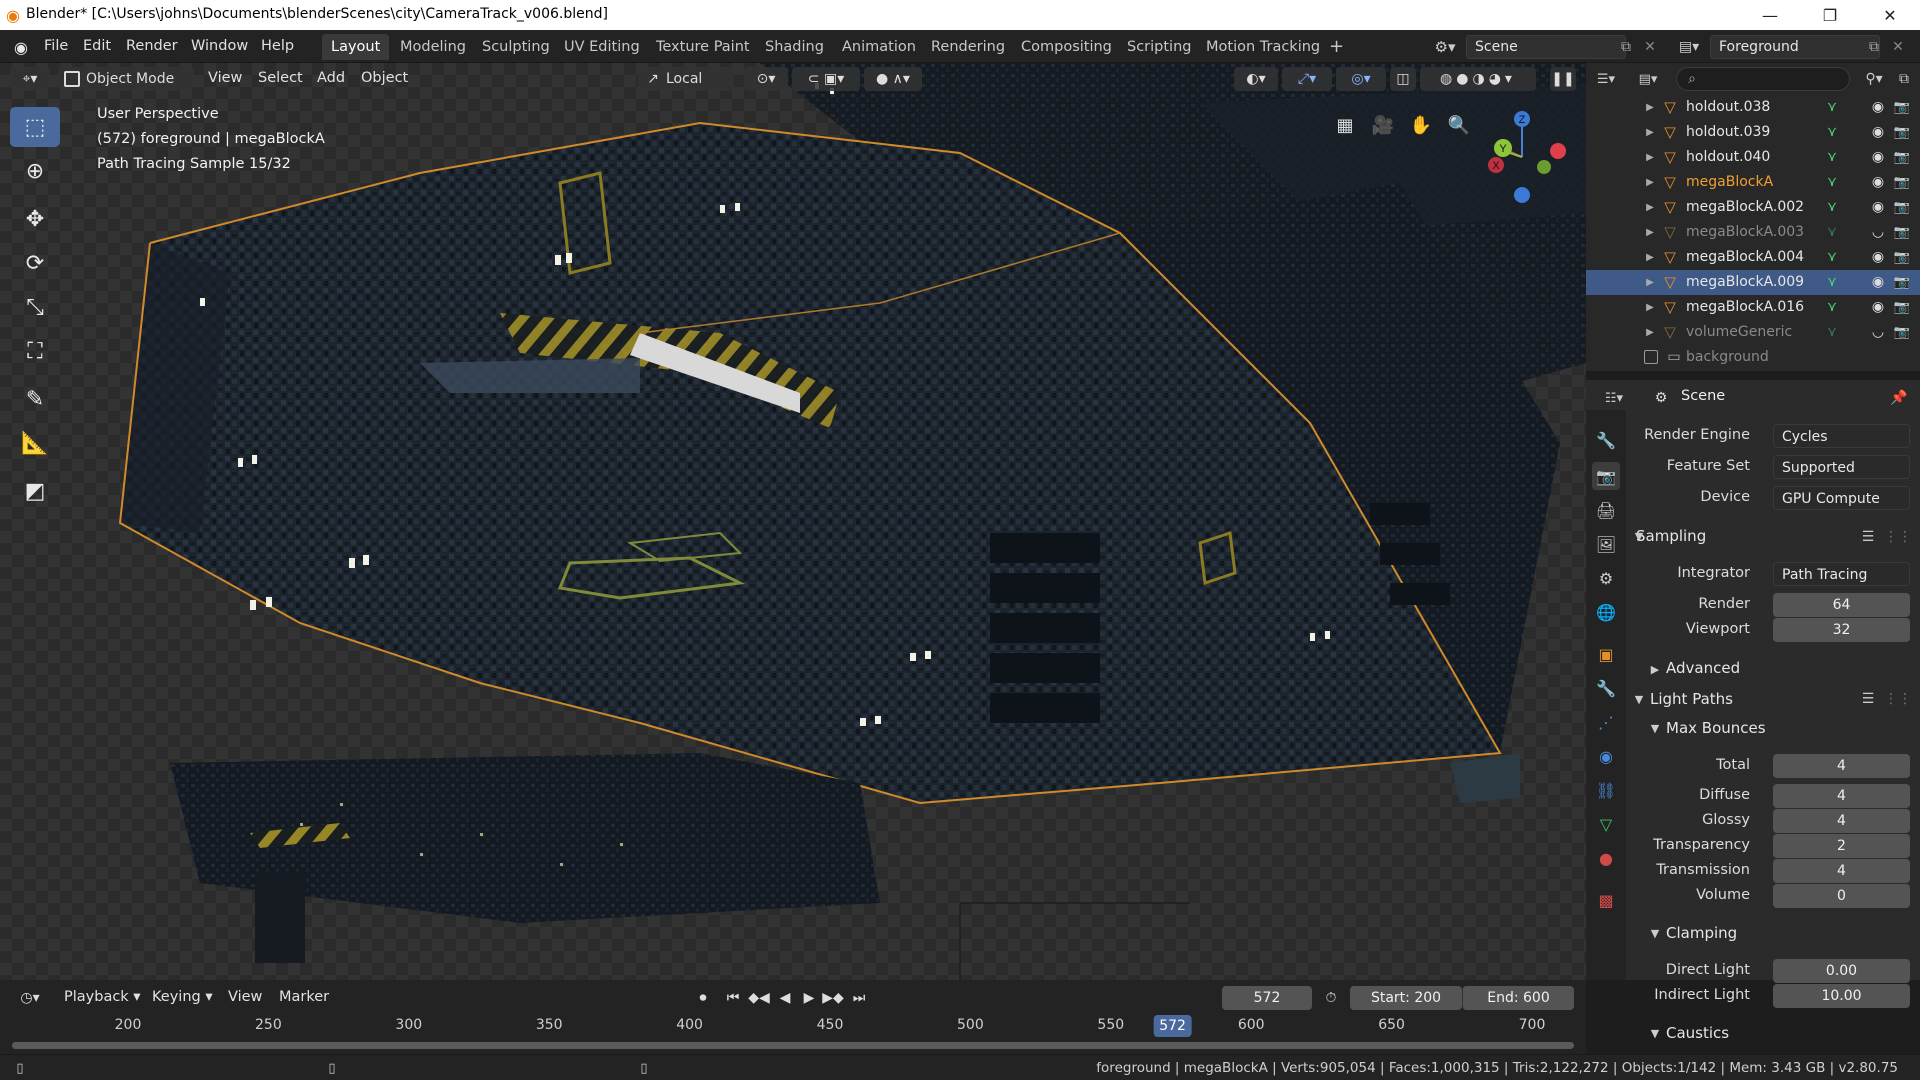  What do you see at coordinates (1691, 699) in the screenshot?
I see `light-paths-panel-header: Light Paths` at bounding box center [1691, 699].